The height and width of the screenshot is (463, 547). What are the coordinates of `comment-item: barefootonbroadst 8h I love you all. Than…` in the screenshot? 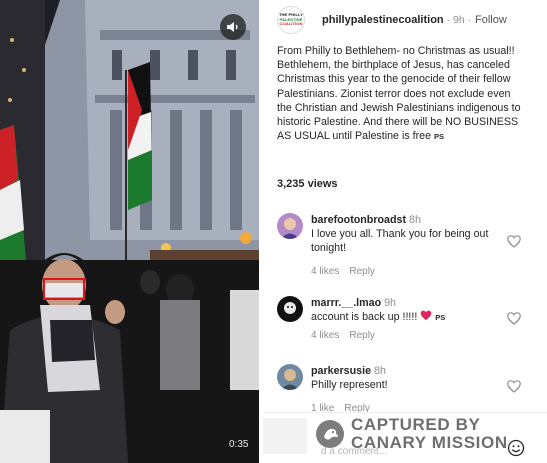 It's located at (407, 245).